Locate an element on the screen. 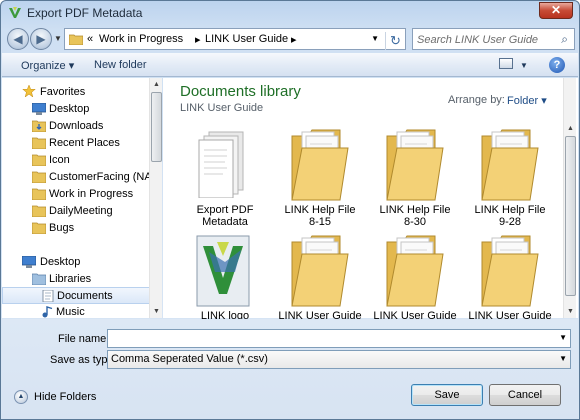 Image resolution: width=580 pixels, height=420 pixels. sidebar-item-recent-places: Recent Places is located at coordinates (77, 143).